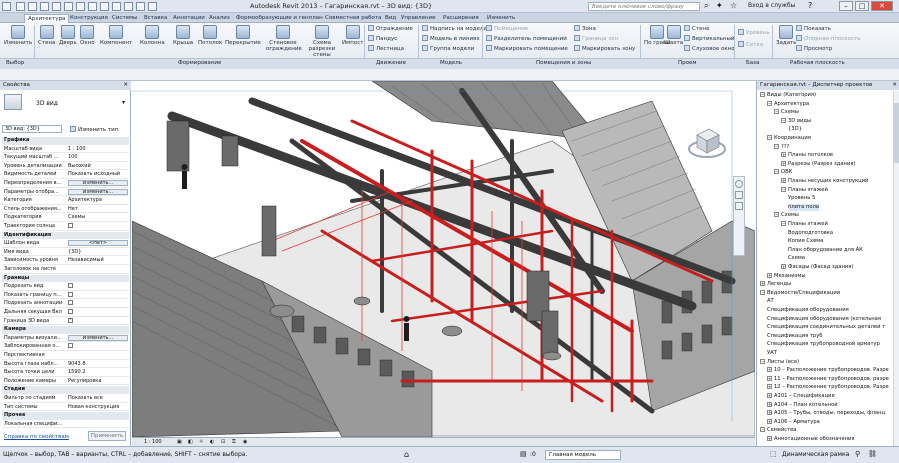  What do you see at coordinates (563, 63) in the screenshot?
I see `group-room-label: Помещения и зоны` at bounding box center [563, 63].